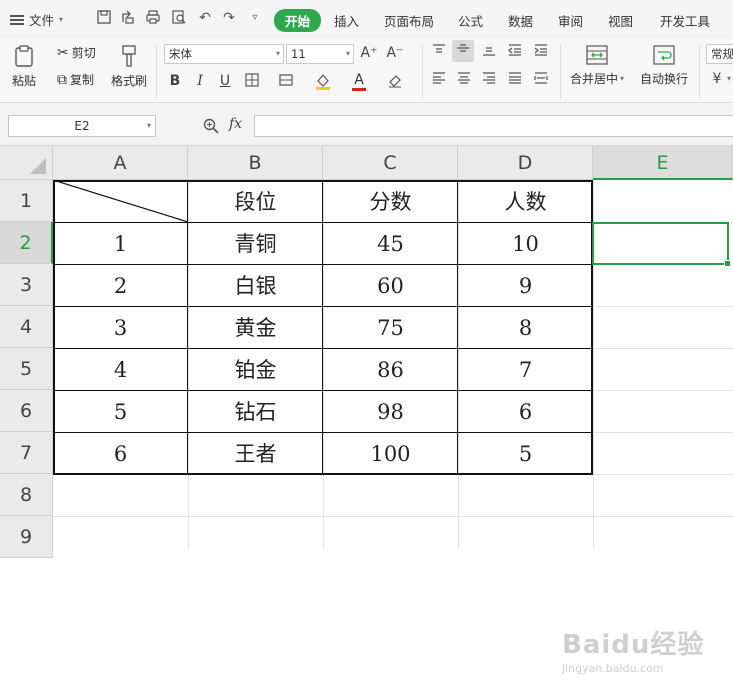 Image resolution: width=733 pixels, height=694 pixels. I want to click on cut-label: 剪切, so click(83, 53).